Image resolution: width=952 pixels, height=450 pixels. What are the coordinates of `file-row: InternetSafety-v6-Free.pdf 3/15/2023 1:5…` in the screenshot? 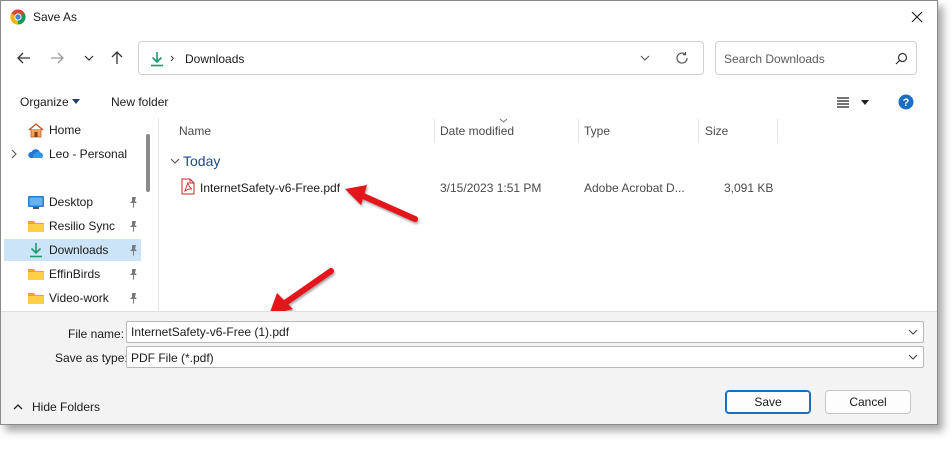 It's located at (521, 187).